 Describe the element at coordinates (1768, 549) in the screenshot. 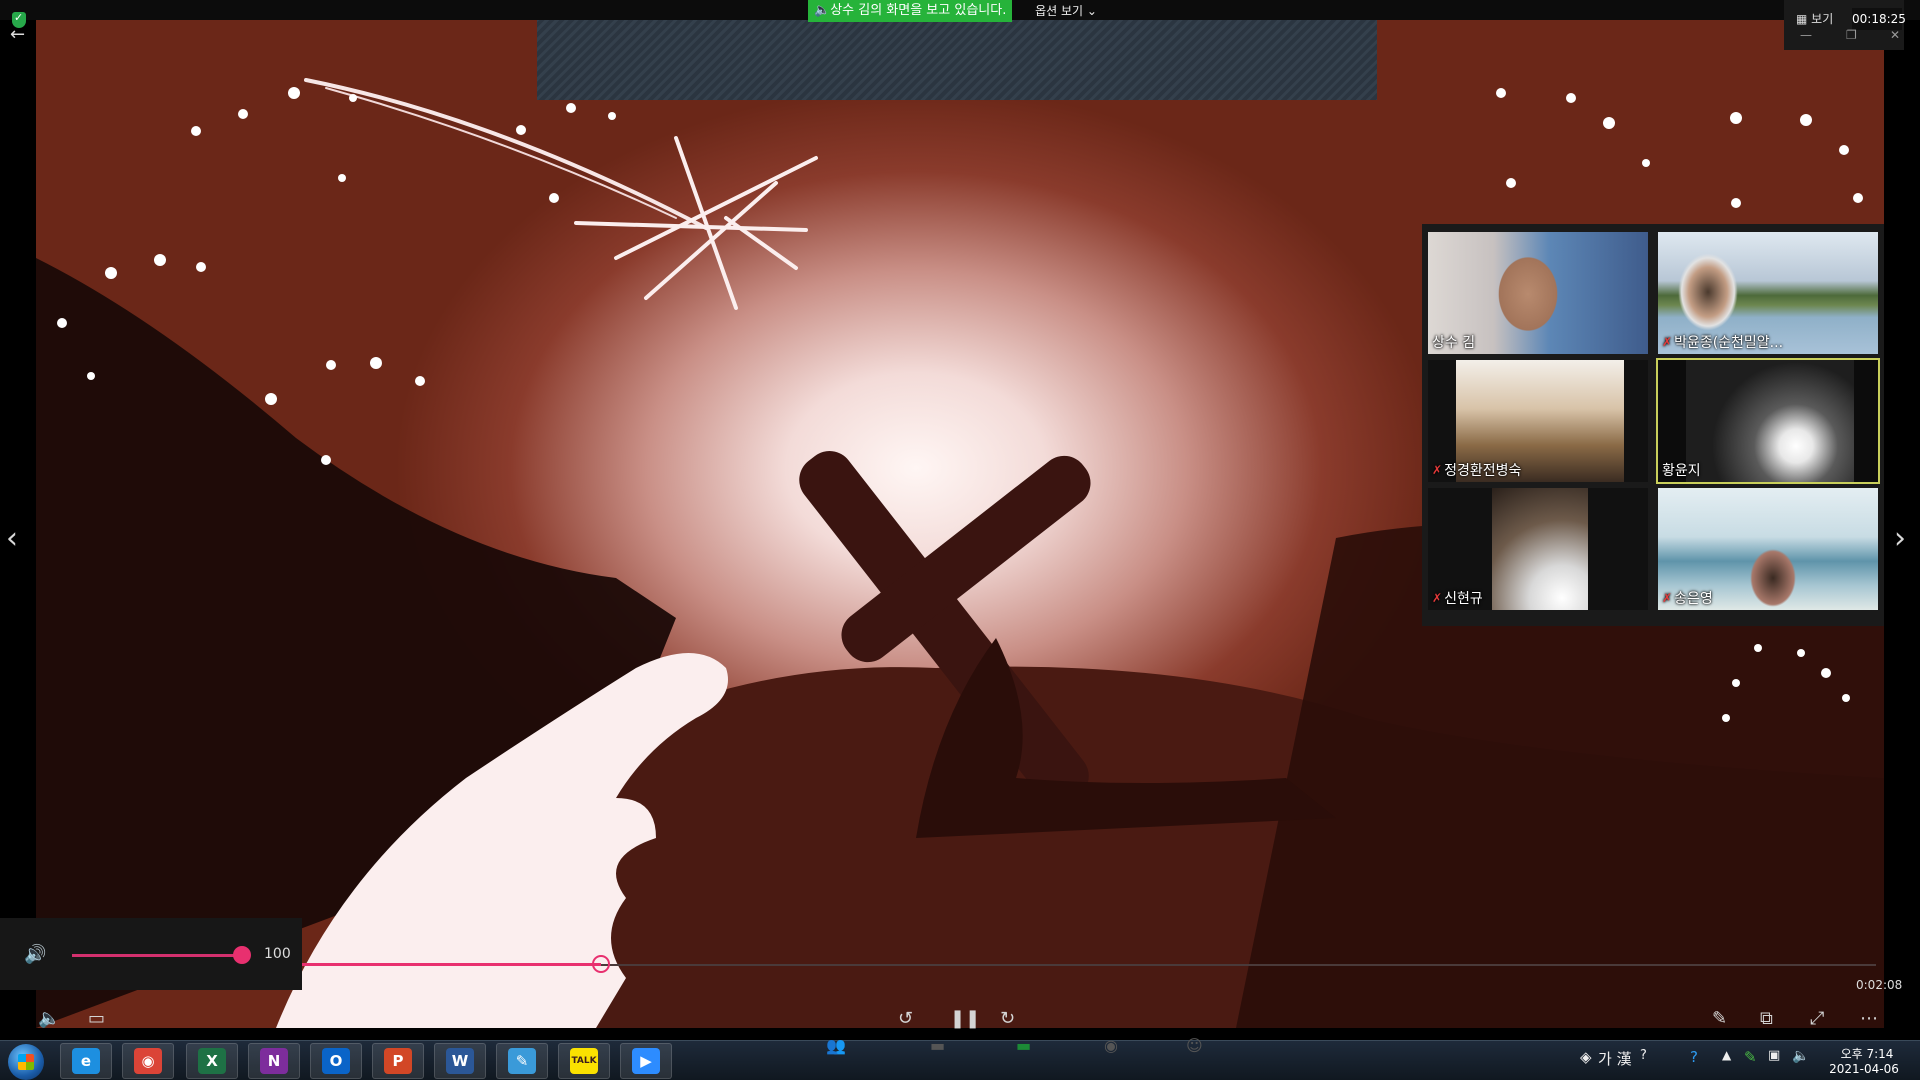

I see `participant-tile: ✗ 송은영` at that location.